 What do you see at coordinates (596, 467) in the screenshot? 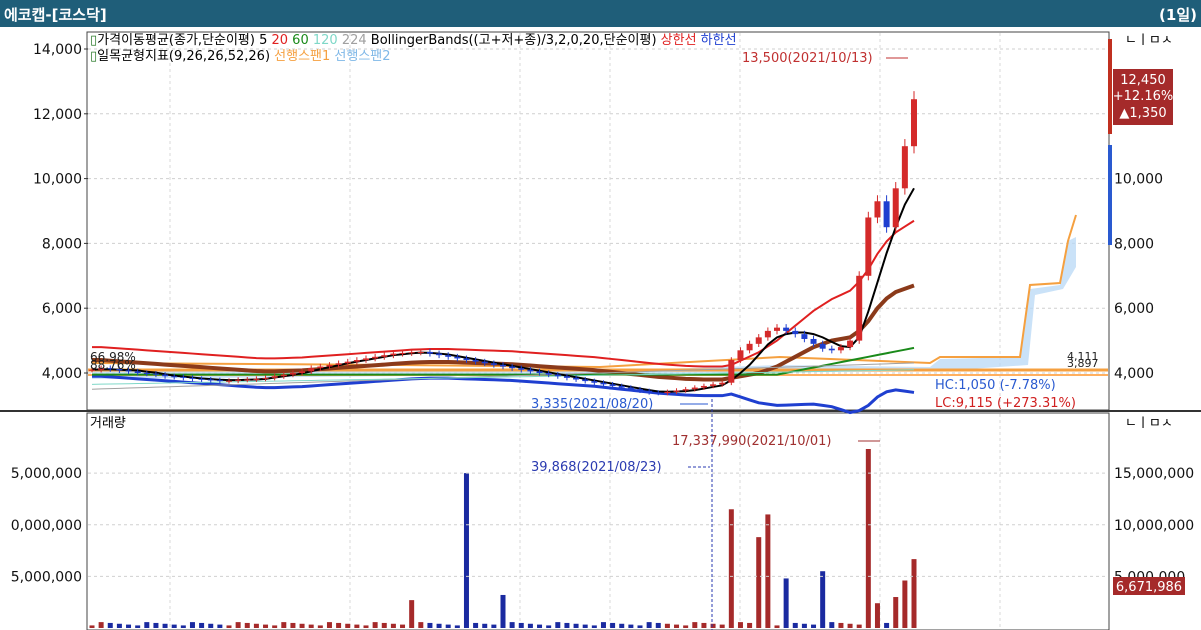
I see `min-volume-annotation: 39,868(2021/08/23)` at bounding box center [596, 467].